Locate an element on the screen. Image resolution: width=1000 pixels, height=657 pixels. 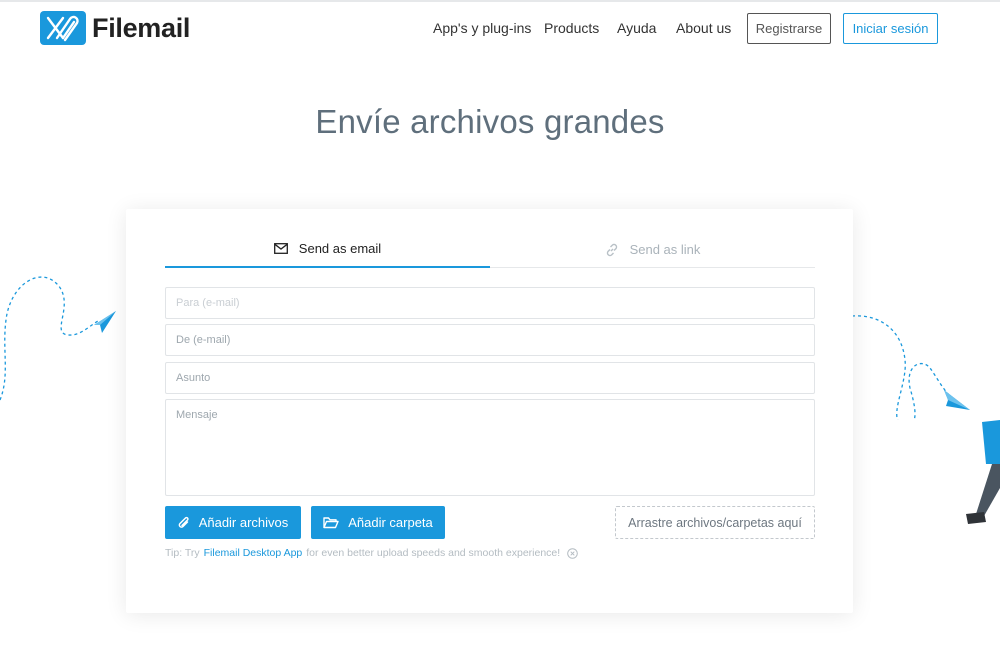
desktop-app-link: Filemail Desktop App is located at coordinates (253, 553).